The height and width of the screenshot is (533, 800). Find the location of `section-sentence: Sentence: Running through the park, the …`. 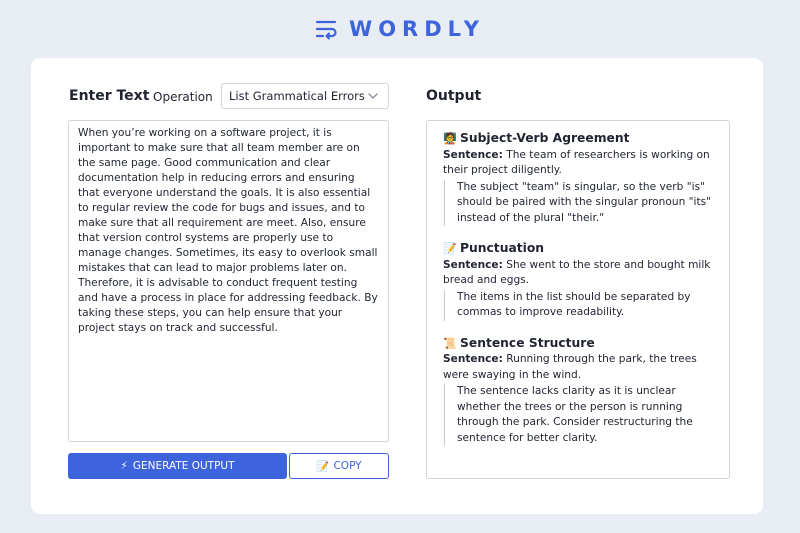

section-sentence: Sentence: Running through the park, the … is located at coordinates (579, 367).